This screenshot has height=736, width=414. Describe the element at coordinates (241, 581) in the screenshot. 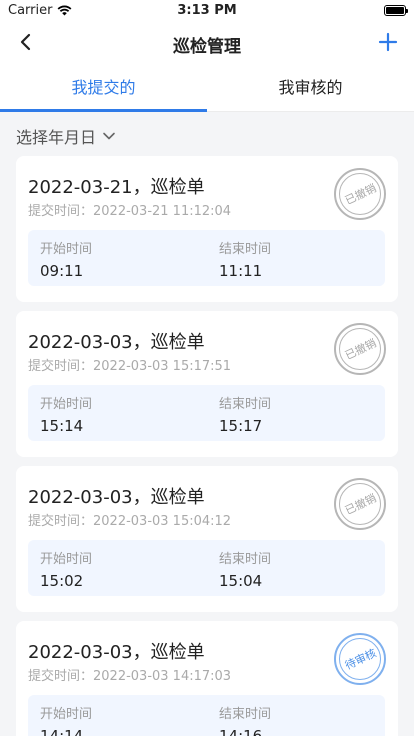

I see `end-time-value: 15:04` at that location.